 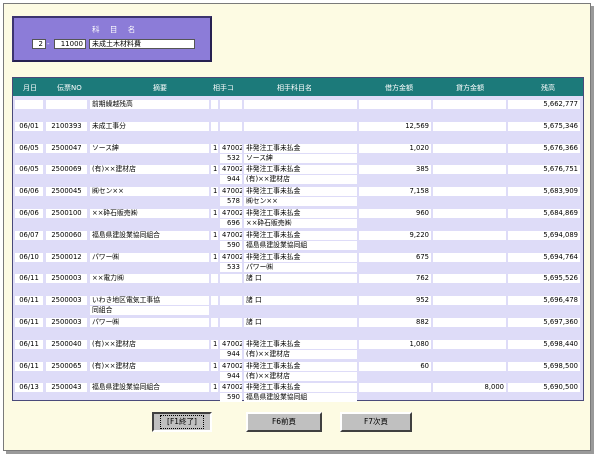 What do you see at coordinates (149, 213) in the screenshot?
I see `summary-cell: ××砕石販売㈱` at bounding box center [149, 213].